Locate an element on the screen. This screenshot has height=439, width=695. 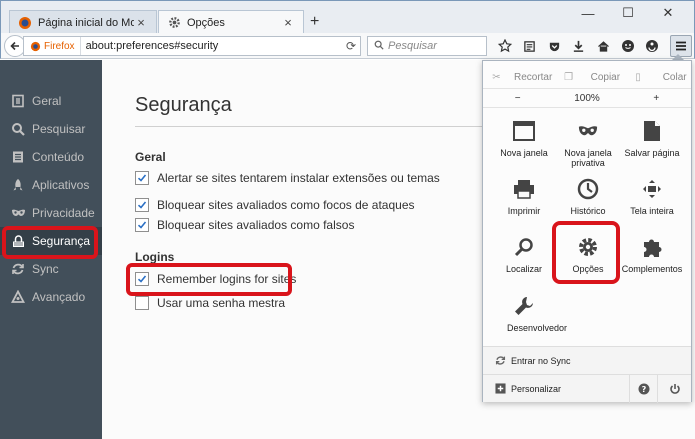
sidebar-item-label: Privacidade is located at coordinates (63, 213).